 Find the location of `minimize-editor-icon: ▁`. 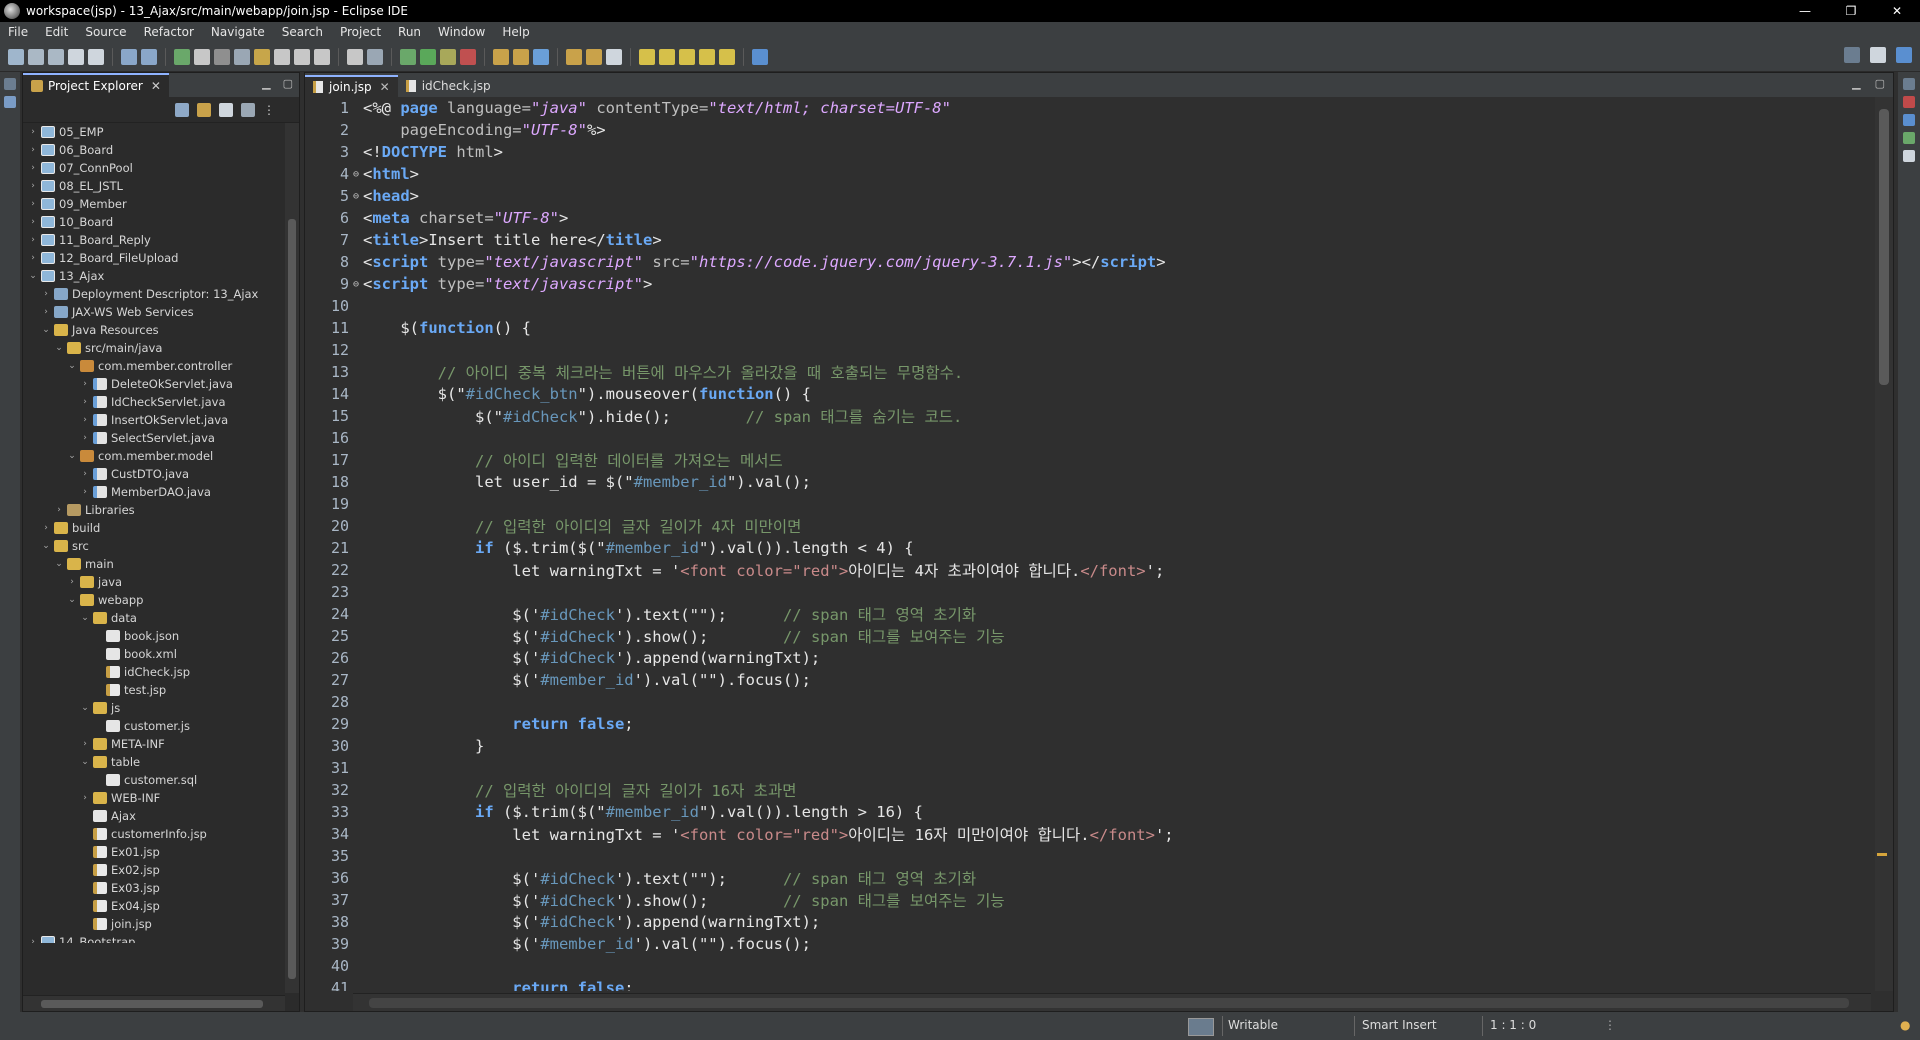

minimize-editor-icon: ▁ is located at coordinates (1856, 83).